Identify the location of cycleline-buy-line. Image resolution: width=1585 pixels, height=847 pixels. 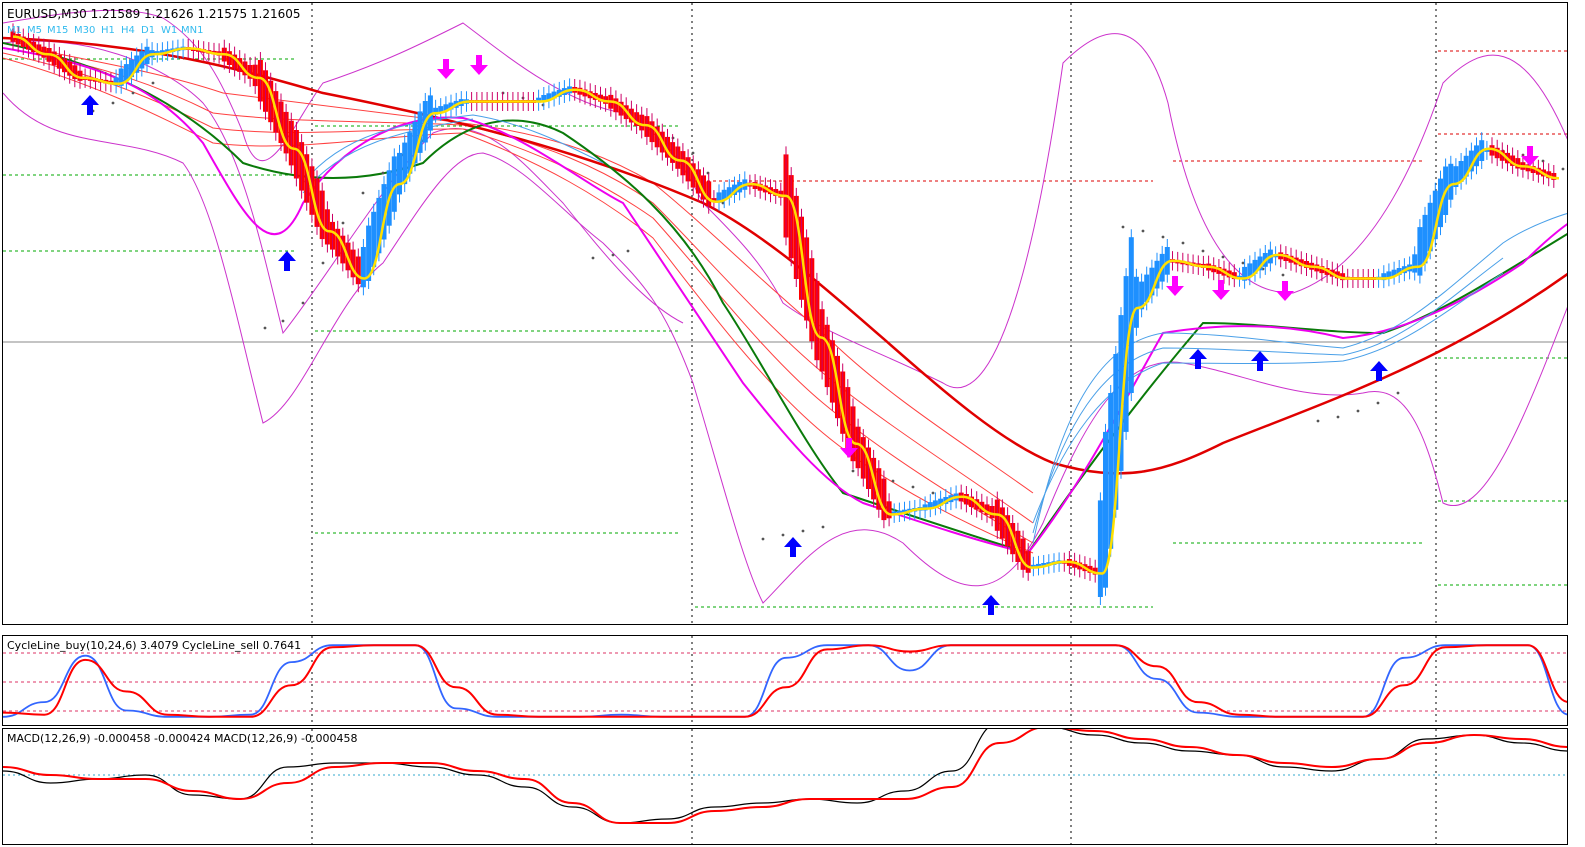
(785, 681).